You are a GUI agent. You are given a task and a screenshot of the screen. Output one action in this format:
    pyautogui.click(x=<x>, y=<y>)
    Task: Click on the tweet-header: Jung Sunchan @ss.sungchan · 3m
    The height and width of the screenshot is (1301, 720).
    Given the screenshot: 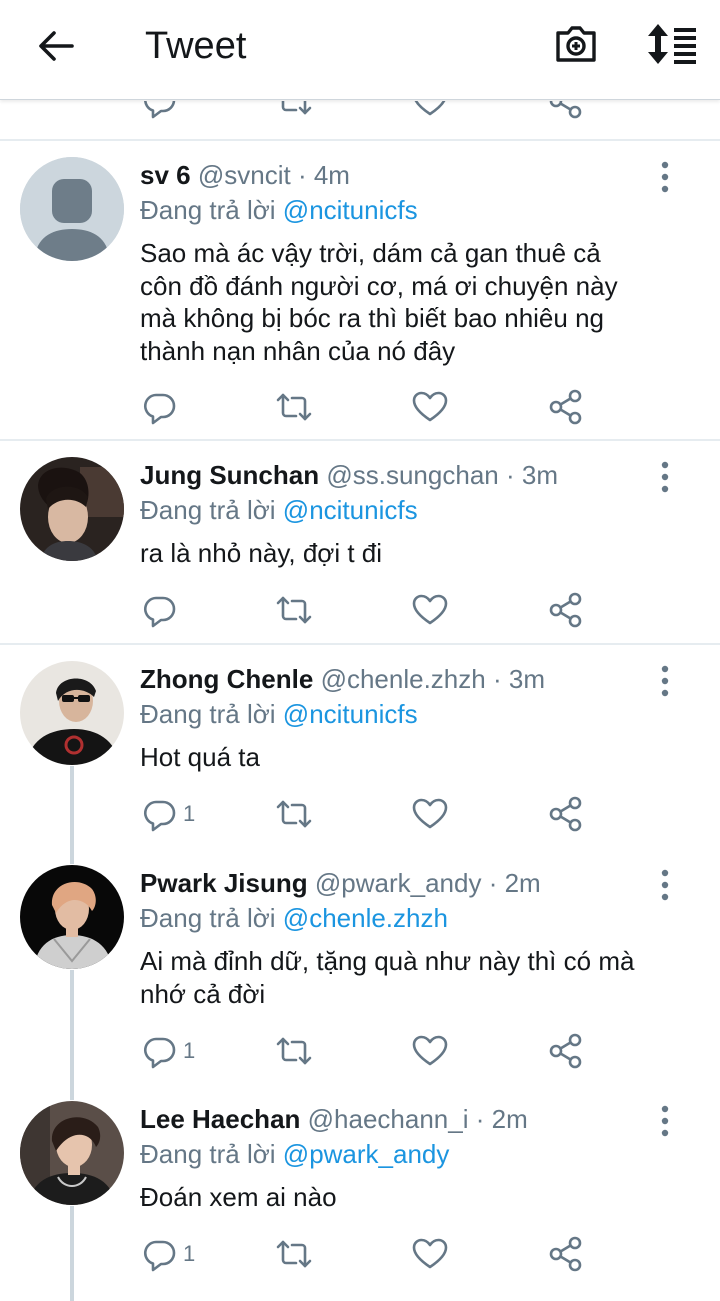 What is the action you would take?
    pyautogui.click(x=349, y=475)
    